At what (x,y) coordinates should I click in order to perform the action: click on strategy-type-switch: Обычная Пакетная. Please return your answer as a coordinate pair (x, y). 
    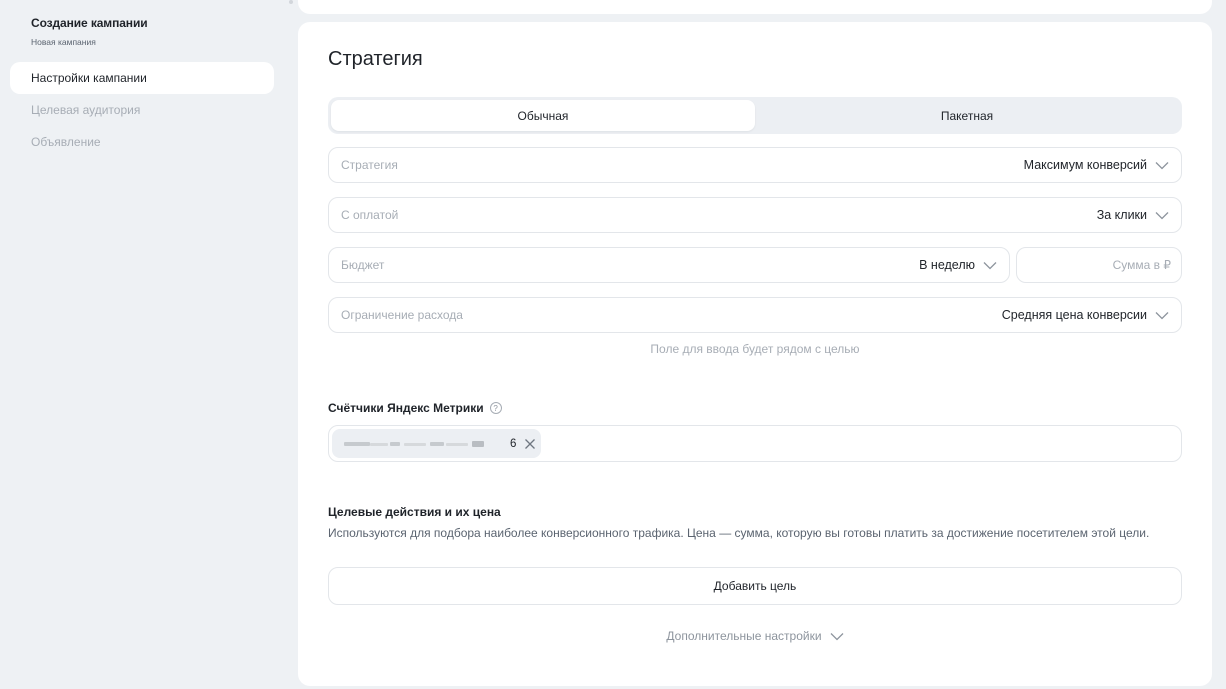
    Looking at the image, I should click on (755, 115).